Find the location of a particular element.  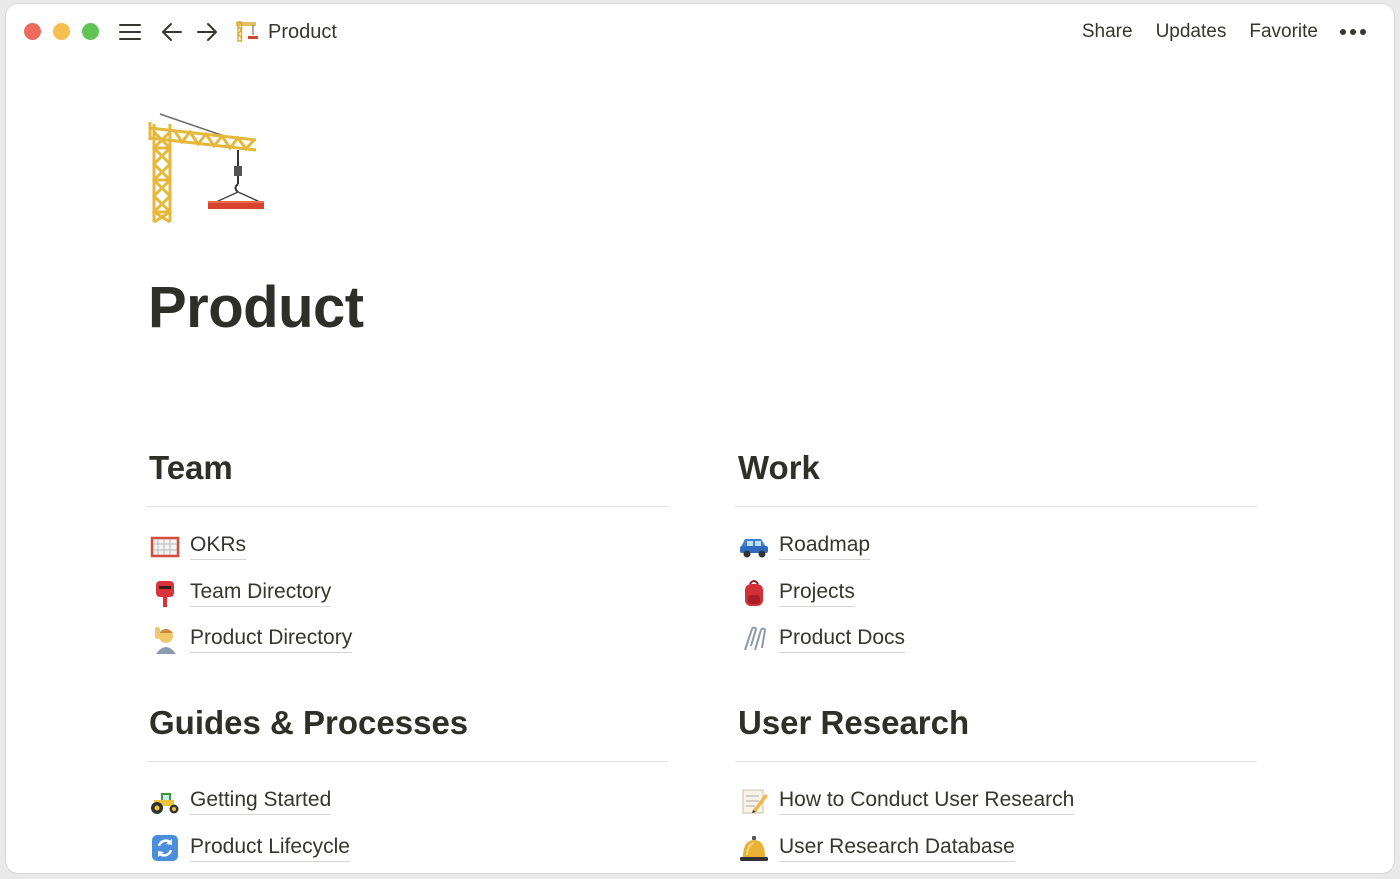

breadcrumb: Product is located at coordinates (285, 32).